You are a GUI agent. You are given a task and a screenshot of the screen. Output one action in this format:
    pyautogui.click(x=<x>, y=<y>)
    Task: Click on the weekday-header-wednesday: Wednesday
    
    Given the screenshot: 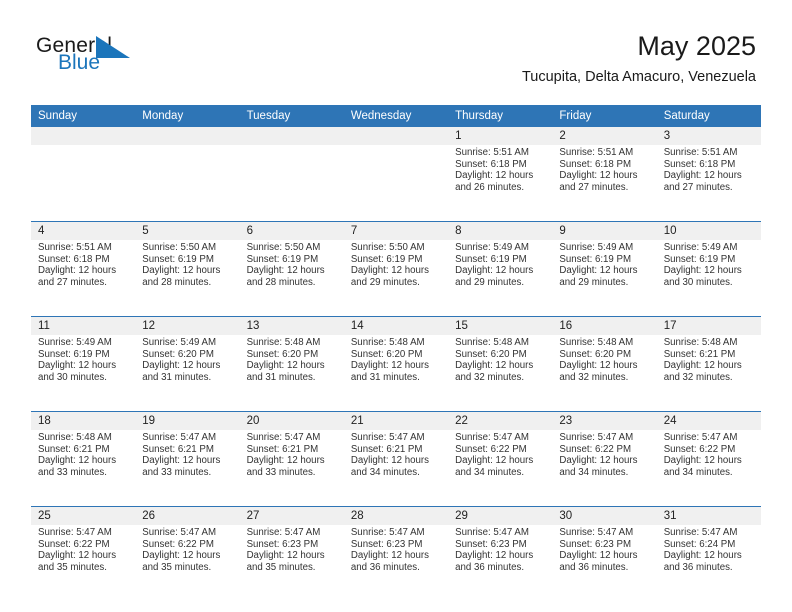 What is the action you would take?
    pyautogui.click(x=396, y=116)
    